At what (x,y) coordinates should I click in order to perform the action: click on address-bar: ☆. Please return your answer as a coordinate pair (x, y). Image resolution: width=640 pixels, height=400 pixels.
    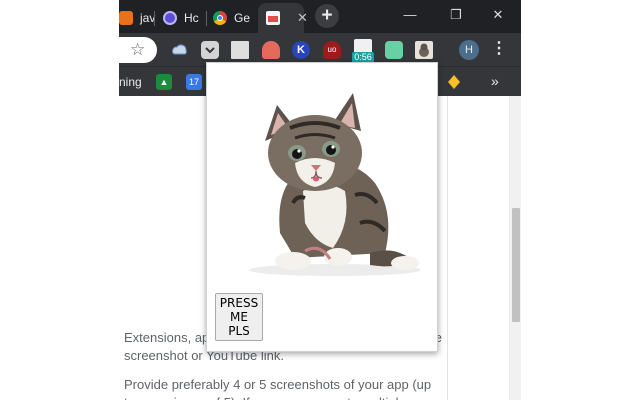
    Looking at the image, I should click on (138, 50).